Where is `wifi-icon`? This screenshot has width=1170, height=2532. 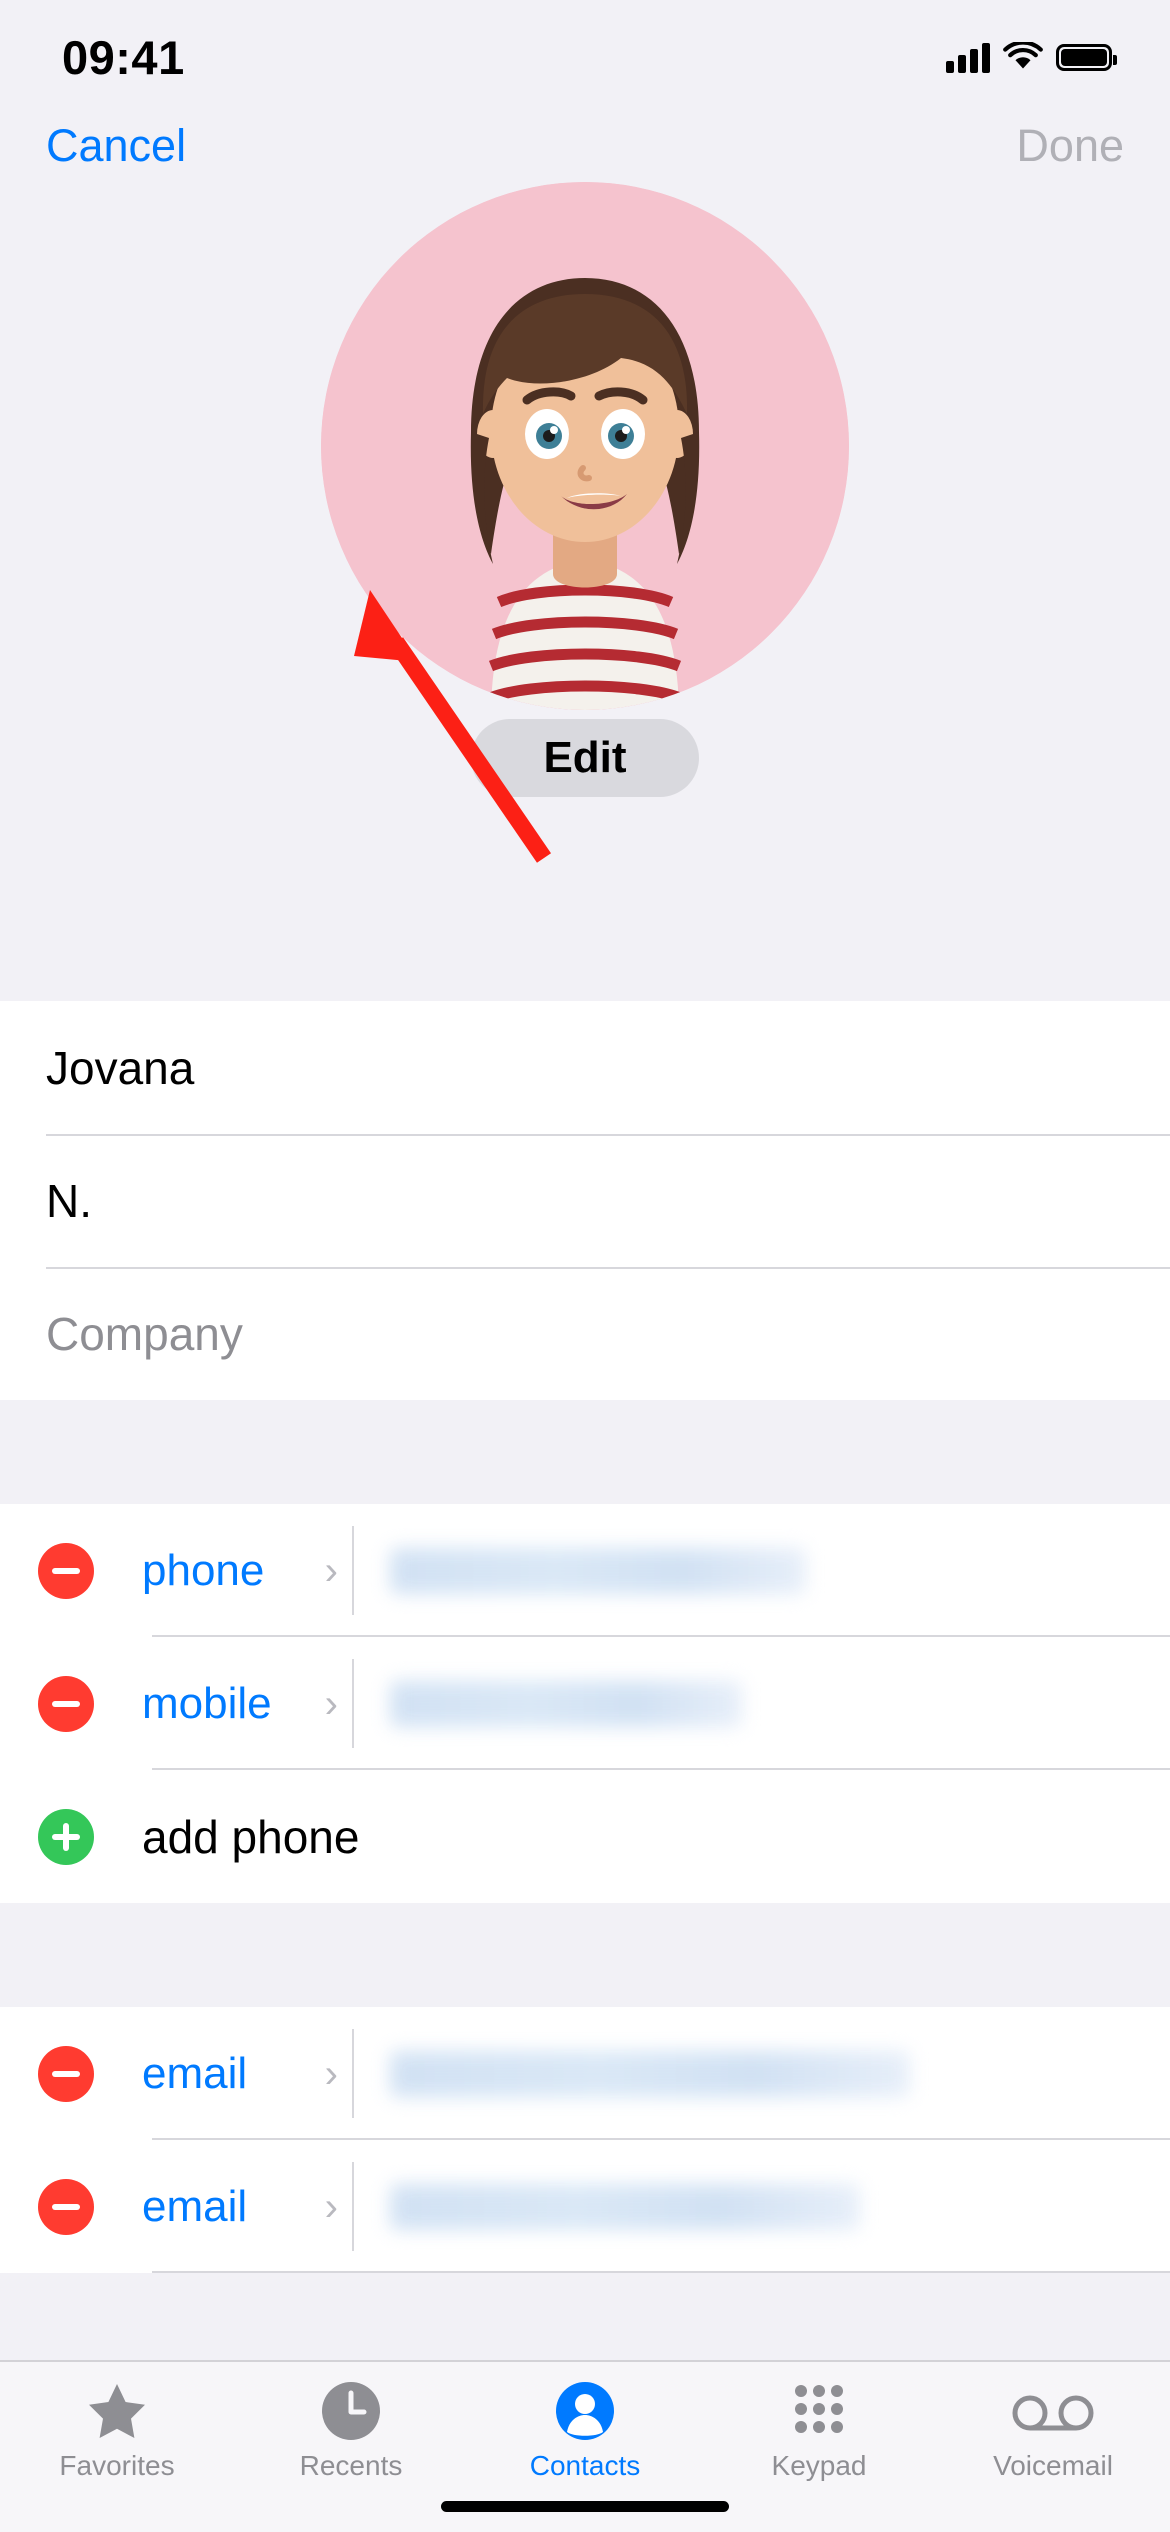 wifi-icon is located at coordinates (1023, 55).